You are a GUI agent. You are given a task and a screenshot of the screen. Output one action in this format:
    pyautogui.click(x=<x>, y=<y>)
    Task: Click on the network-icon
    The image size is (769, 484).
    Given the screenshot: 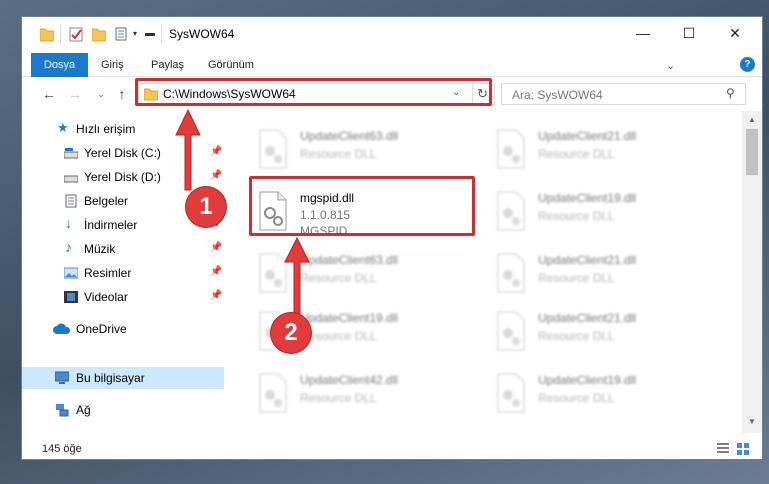 What is the action you would take?
    pyautogui.click(x=62, y=410)
    